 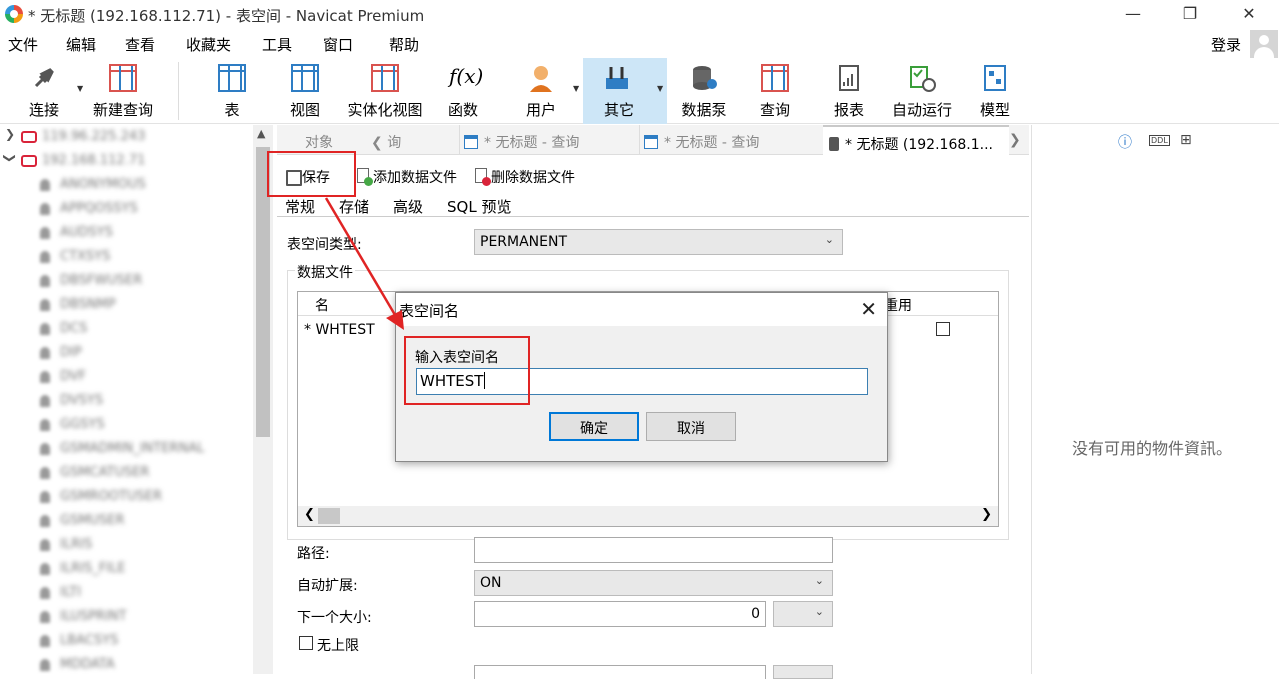 I want to click on delete-datafile-button: 删除数据文件, so click(x=524, y=177).